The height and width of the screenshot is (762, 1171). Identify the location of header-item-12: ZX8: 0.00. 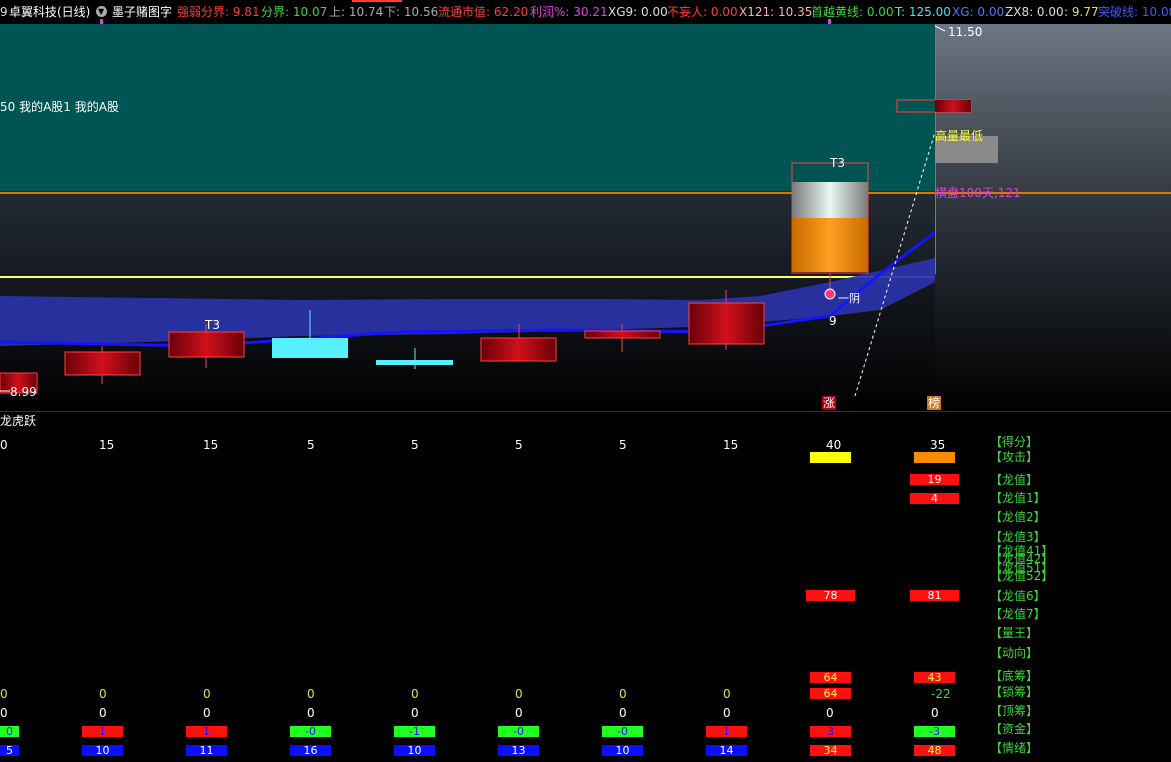
(1034, 12).